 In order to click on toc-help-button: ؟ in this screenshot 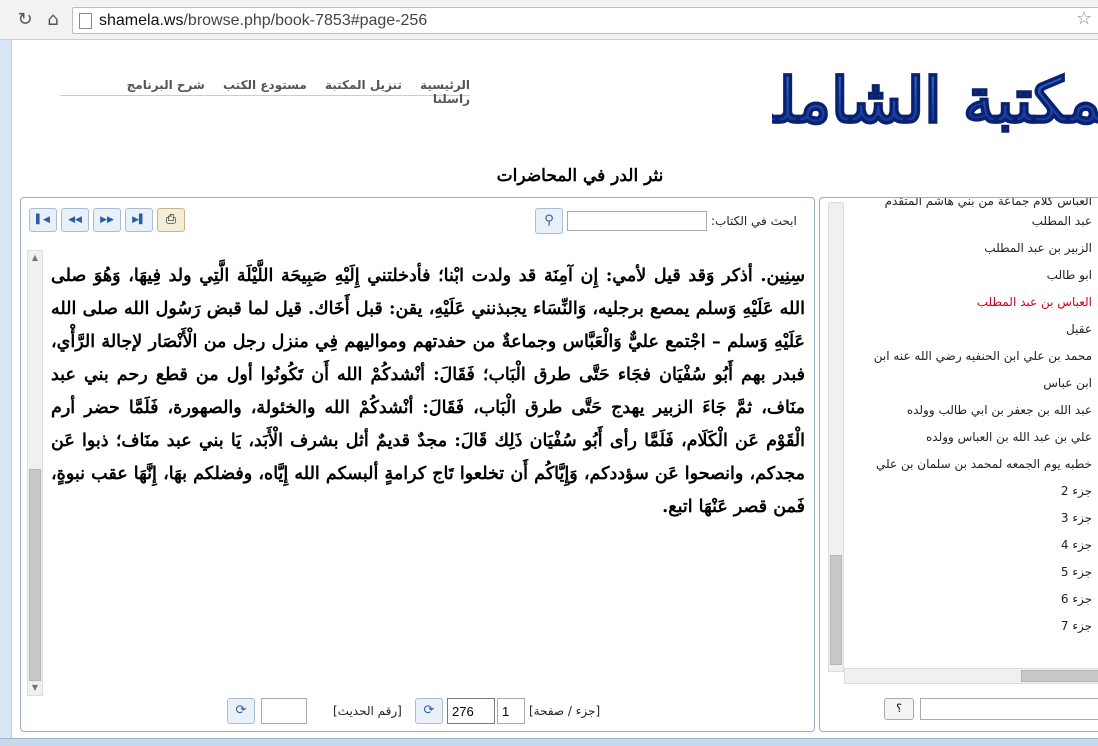, I will do `click(899, 709)`.